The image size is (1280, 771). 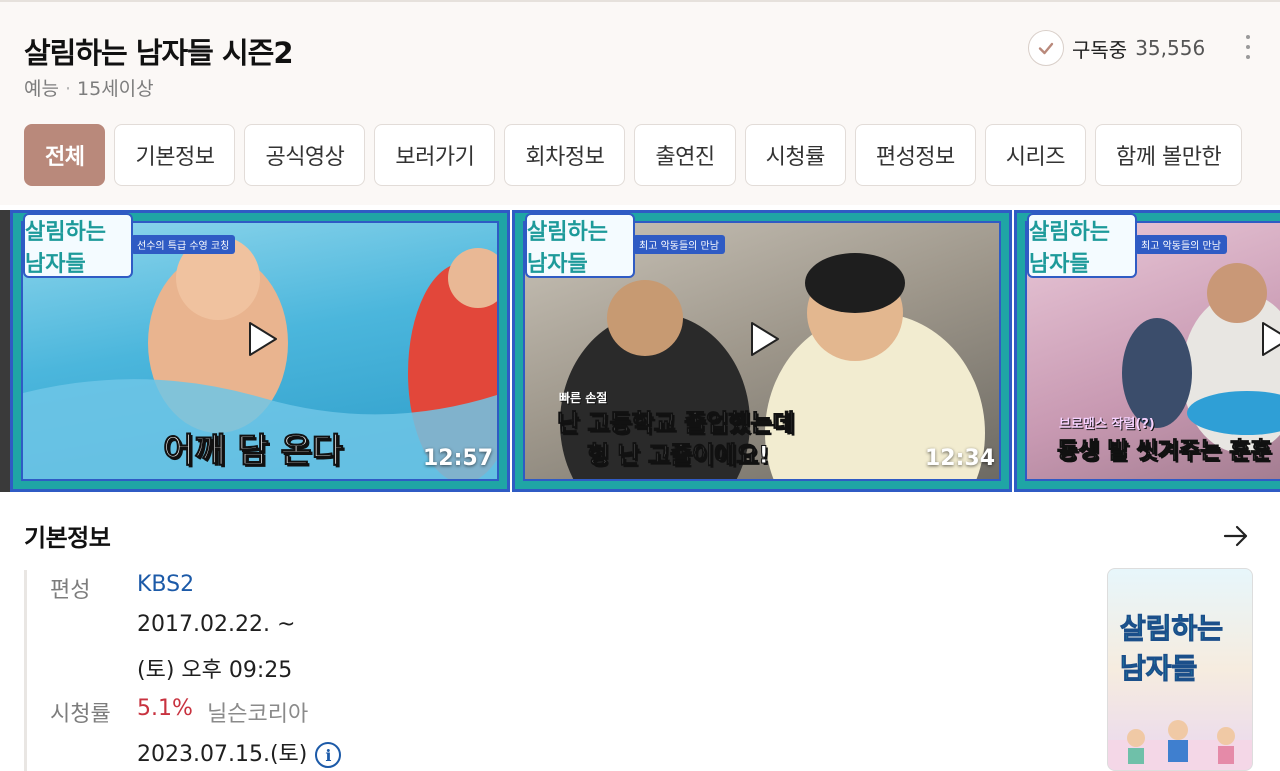 What do you see at coordinates (305, 155) in the screenshot?
I see `tab-official-video: 공식영상` at bounding box center [305, 155].